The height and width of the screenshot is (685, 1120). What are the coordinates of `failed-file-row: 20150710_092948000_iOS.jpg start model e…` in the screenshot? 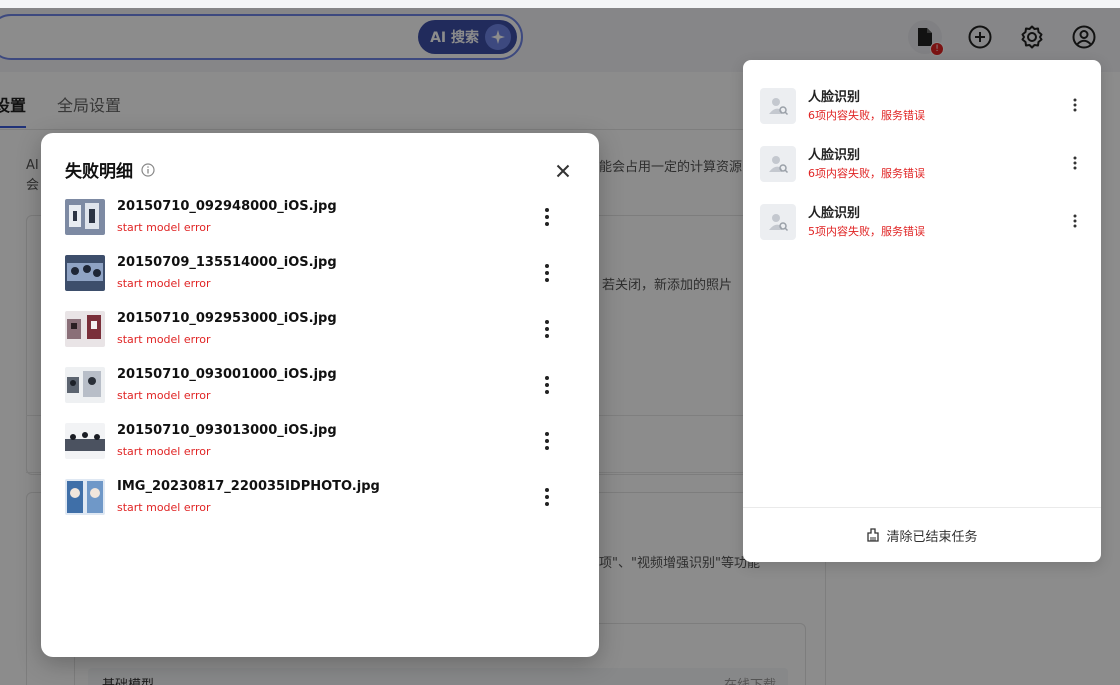 It's located at (323, 223).